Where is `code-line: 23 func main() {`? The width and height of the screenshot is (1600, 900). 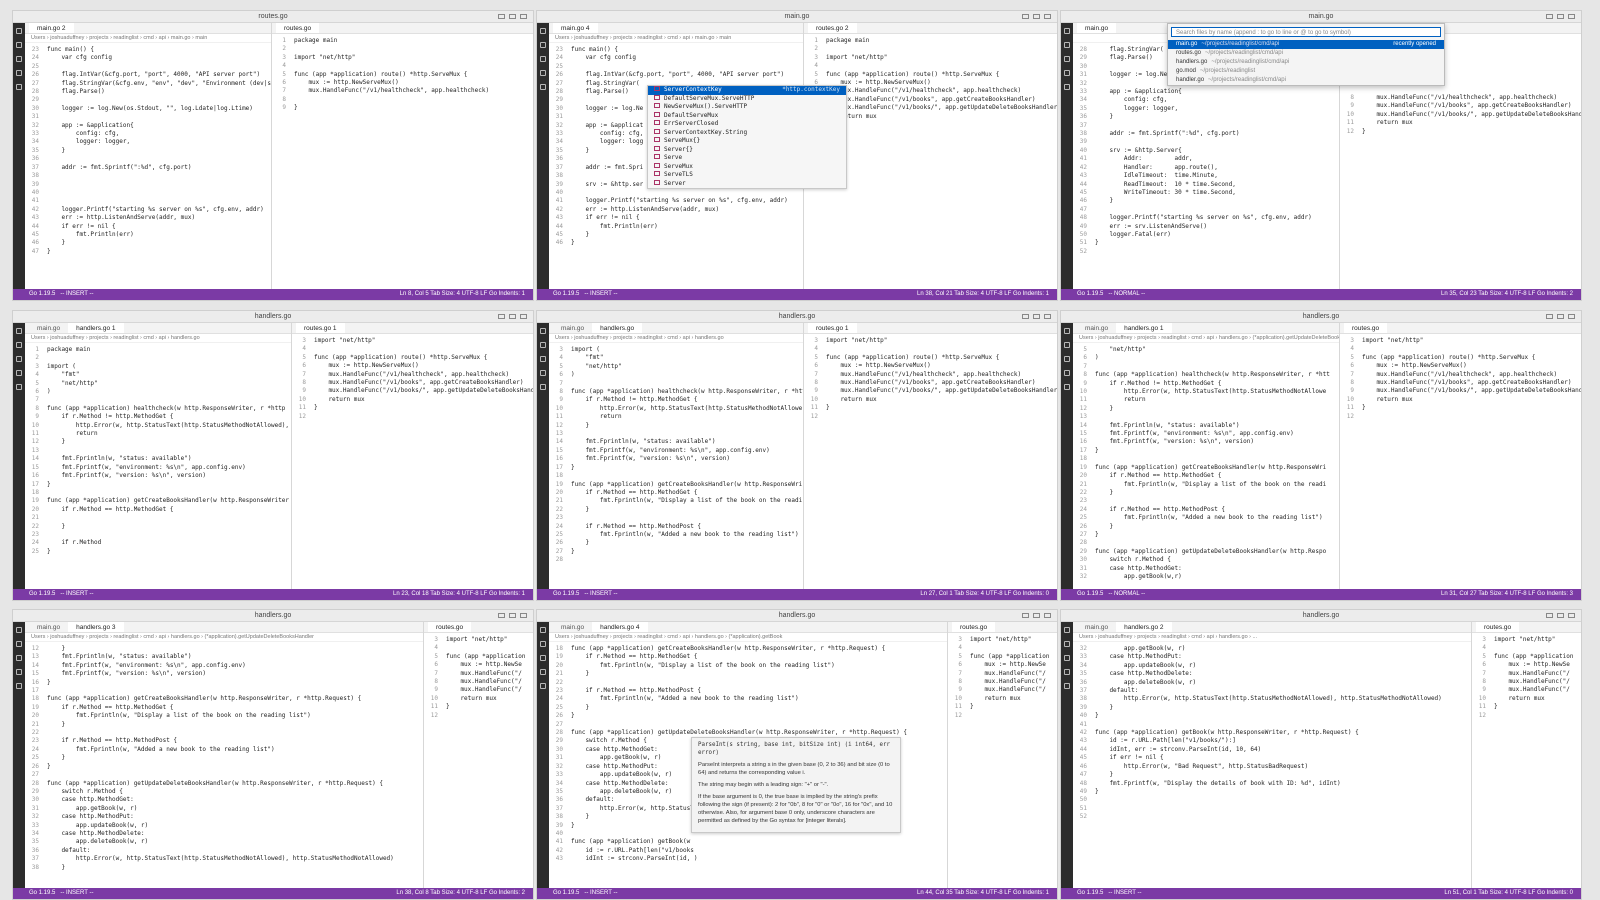
code-line: 23 func main() { is located at coordinates (148, 50).